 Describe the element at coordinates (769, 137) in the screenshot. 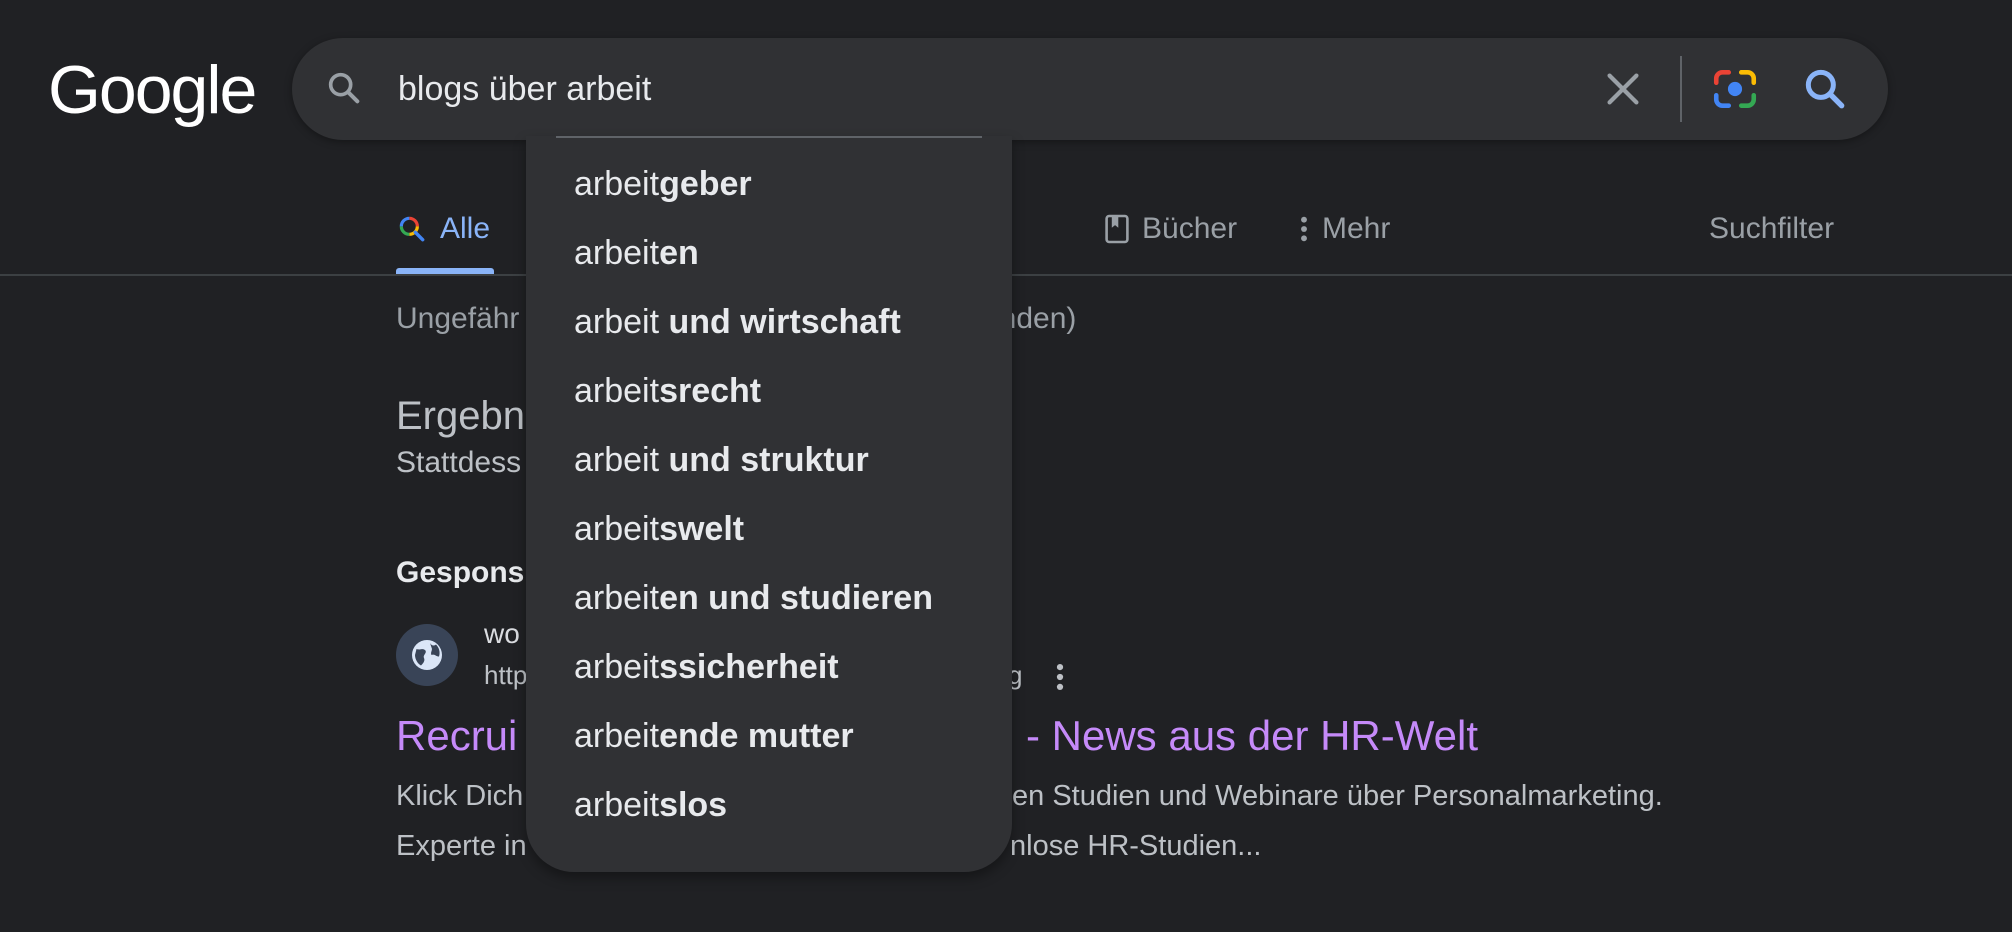

I see `dropdown-divider` at that location.